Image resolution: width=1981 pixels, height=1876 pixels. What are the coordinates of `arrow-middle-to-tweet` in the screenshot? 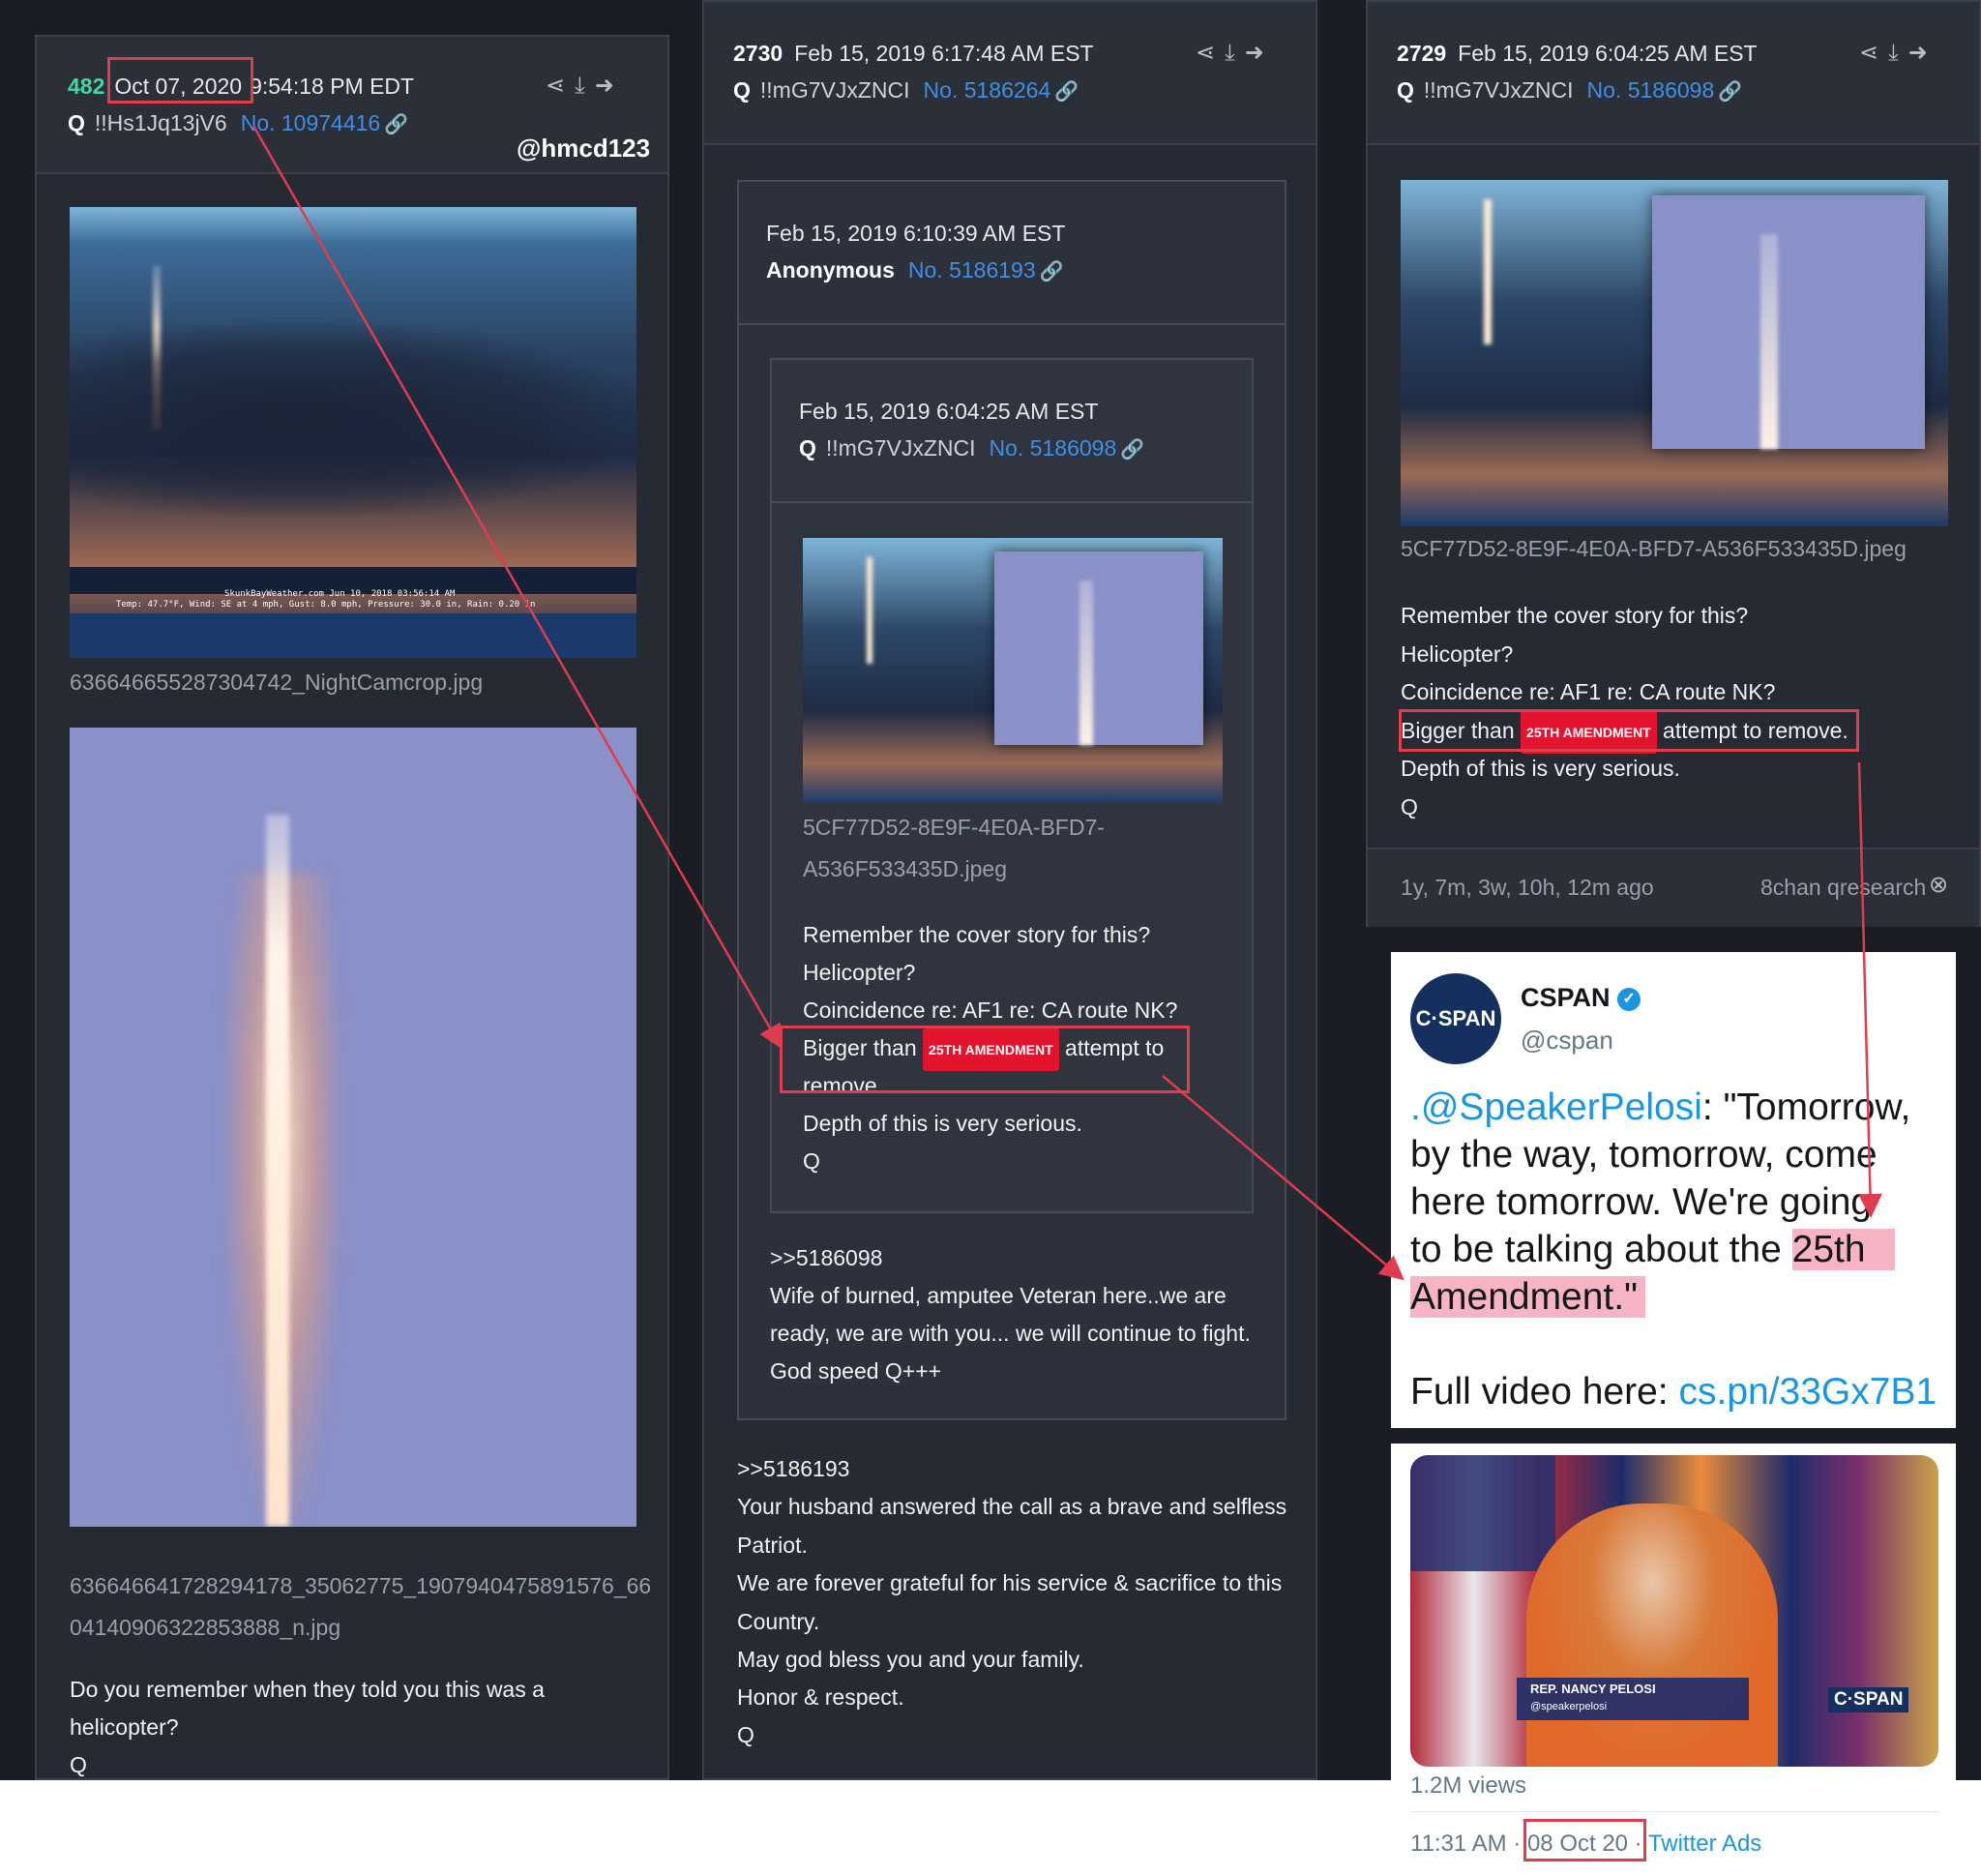 It's located at (1283, 1178).